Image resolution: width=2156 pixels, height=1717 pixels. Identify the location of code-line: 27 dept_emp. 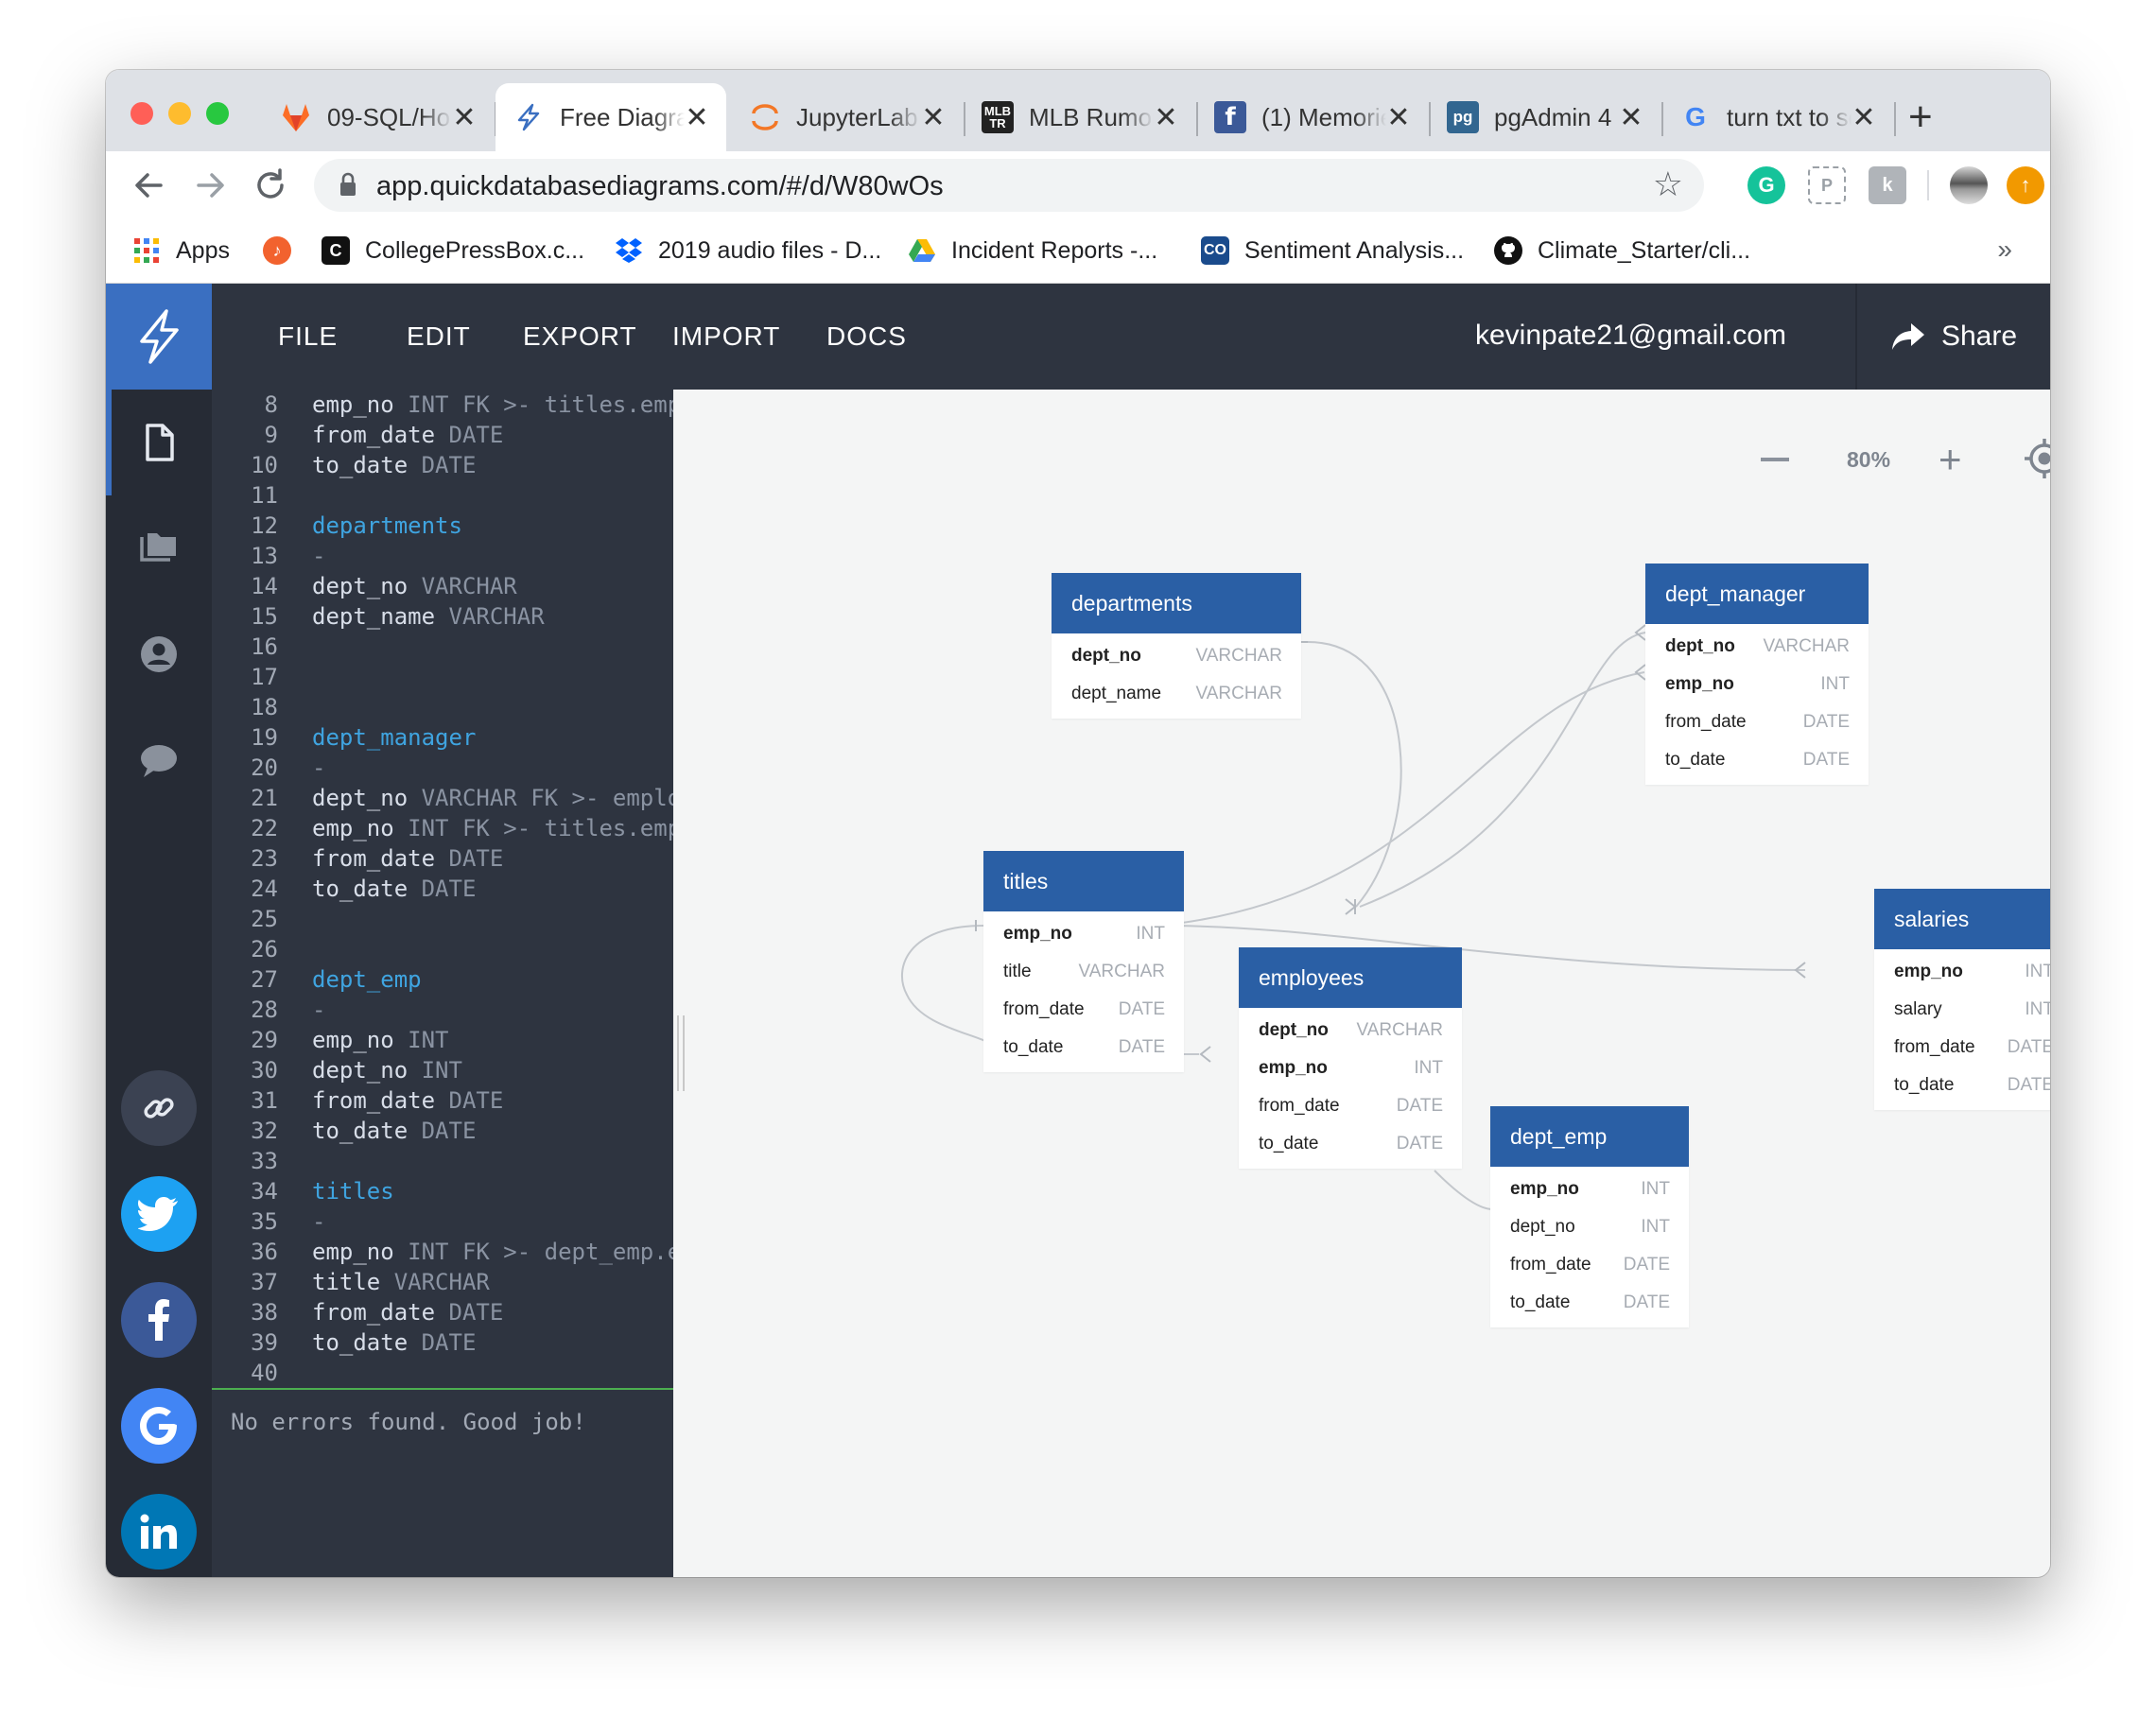
(443, 979).